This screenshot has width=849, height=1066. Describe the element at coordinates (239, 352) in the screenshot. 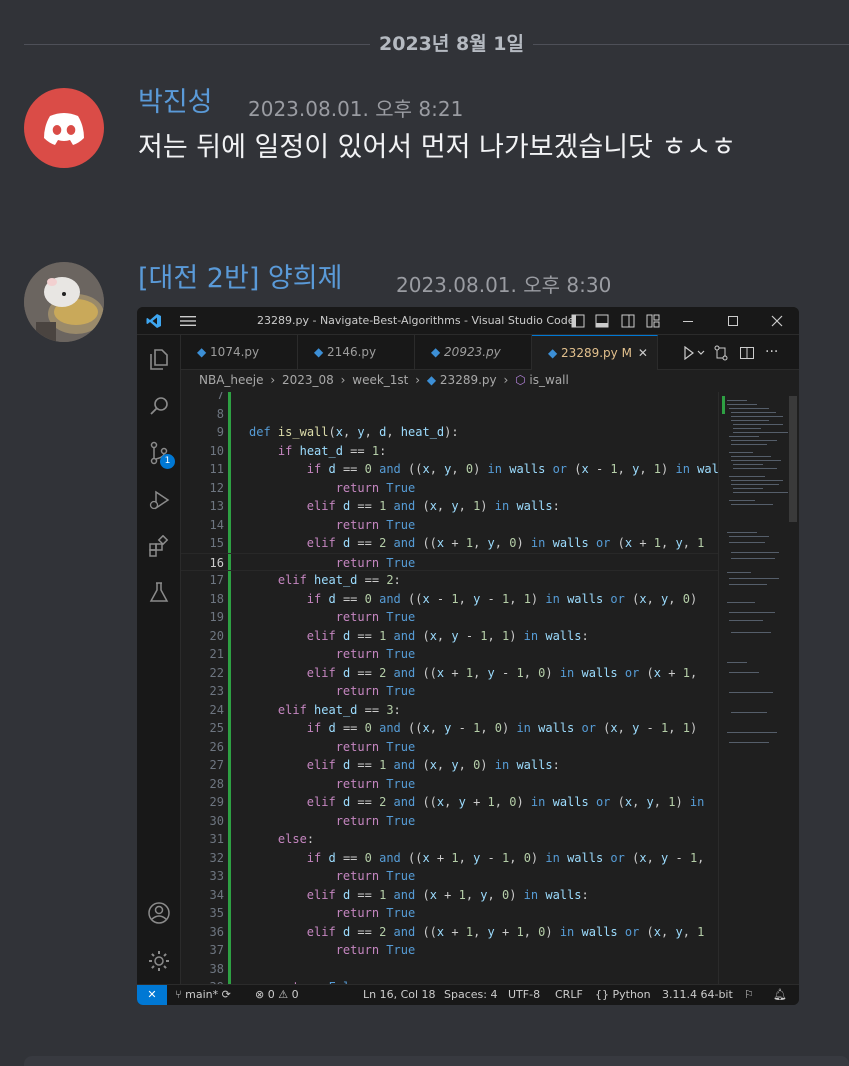

I see `tab-1074: ◆ 1074.py` at that location.